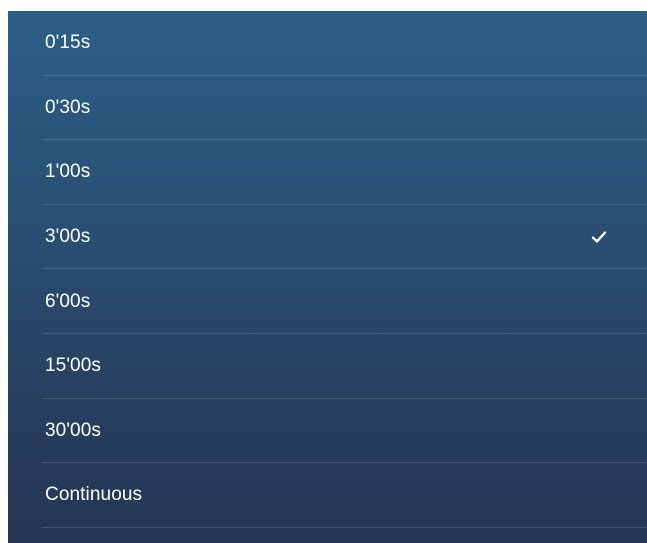 The height and width of the screenshot is (543, 647). I want to click on option-label: 0'15s, so click(68, 43).